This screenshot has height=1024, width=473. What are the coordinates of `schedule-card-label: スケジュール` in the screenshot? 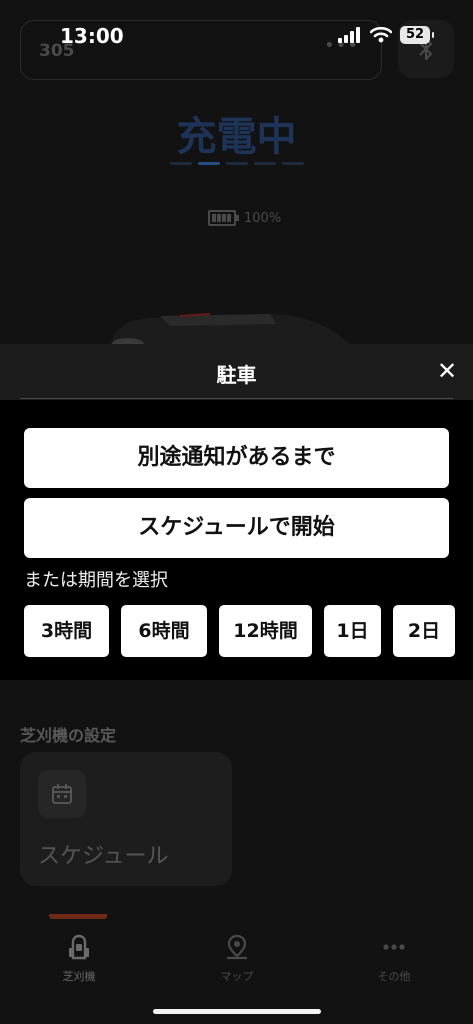 It's located at (103, 856).